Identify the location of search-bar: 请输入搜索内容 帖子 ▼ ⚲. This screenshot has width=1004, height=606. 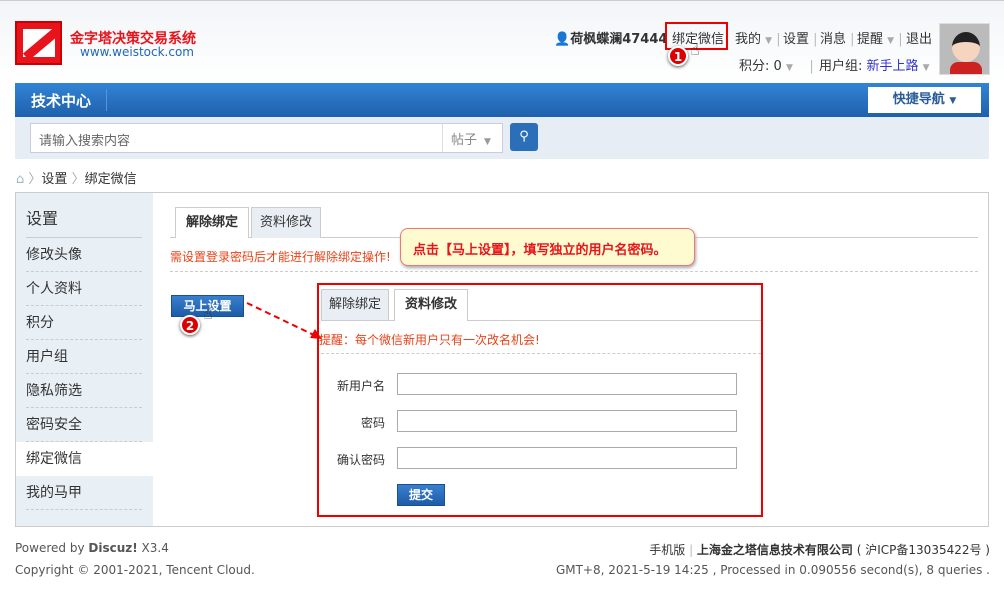
(502, 138).